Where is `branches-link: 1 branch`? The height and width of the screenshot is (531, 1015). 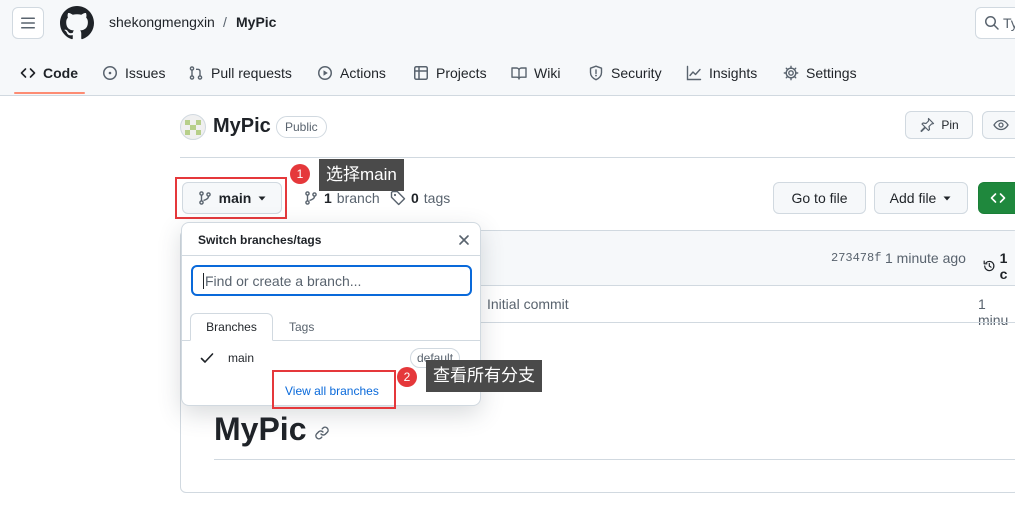
branches-link: 1 branch is located at coordinates (341, 198).